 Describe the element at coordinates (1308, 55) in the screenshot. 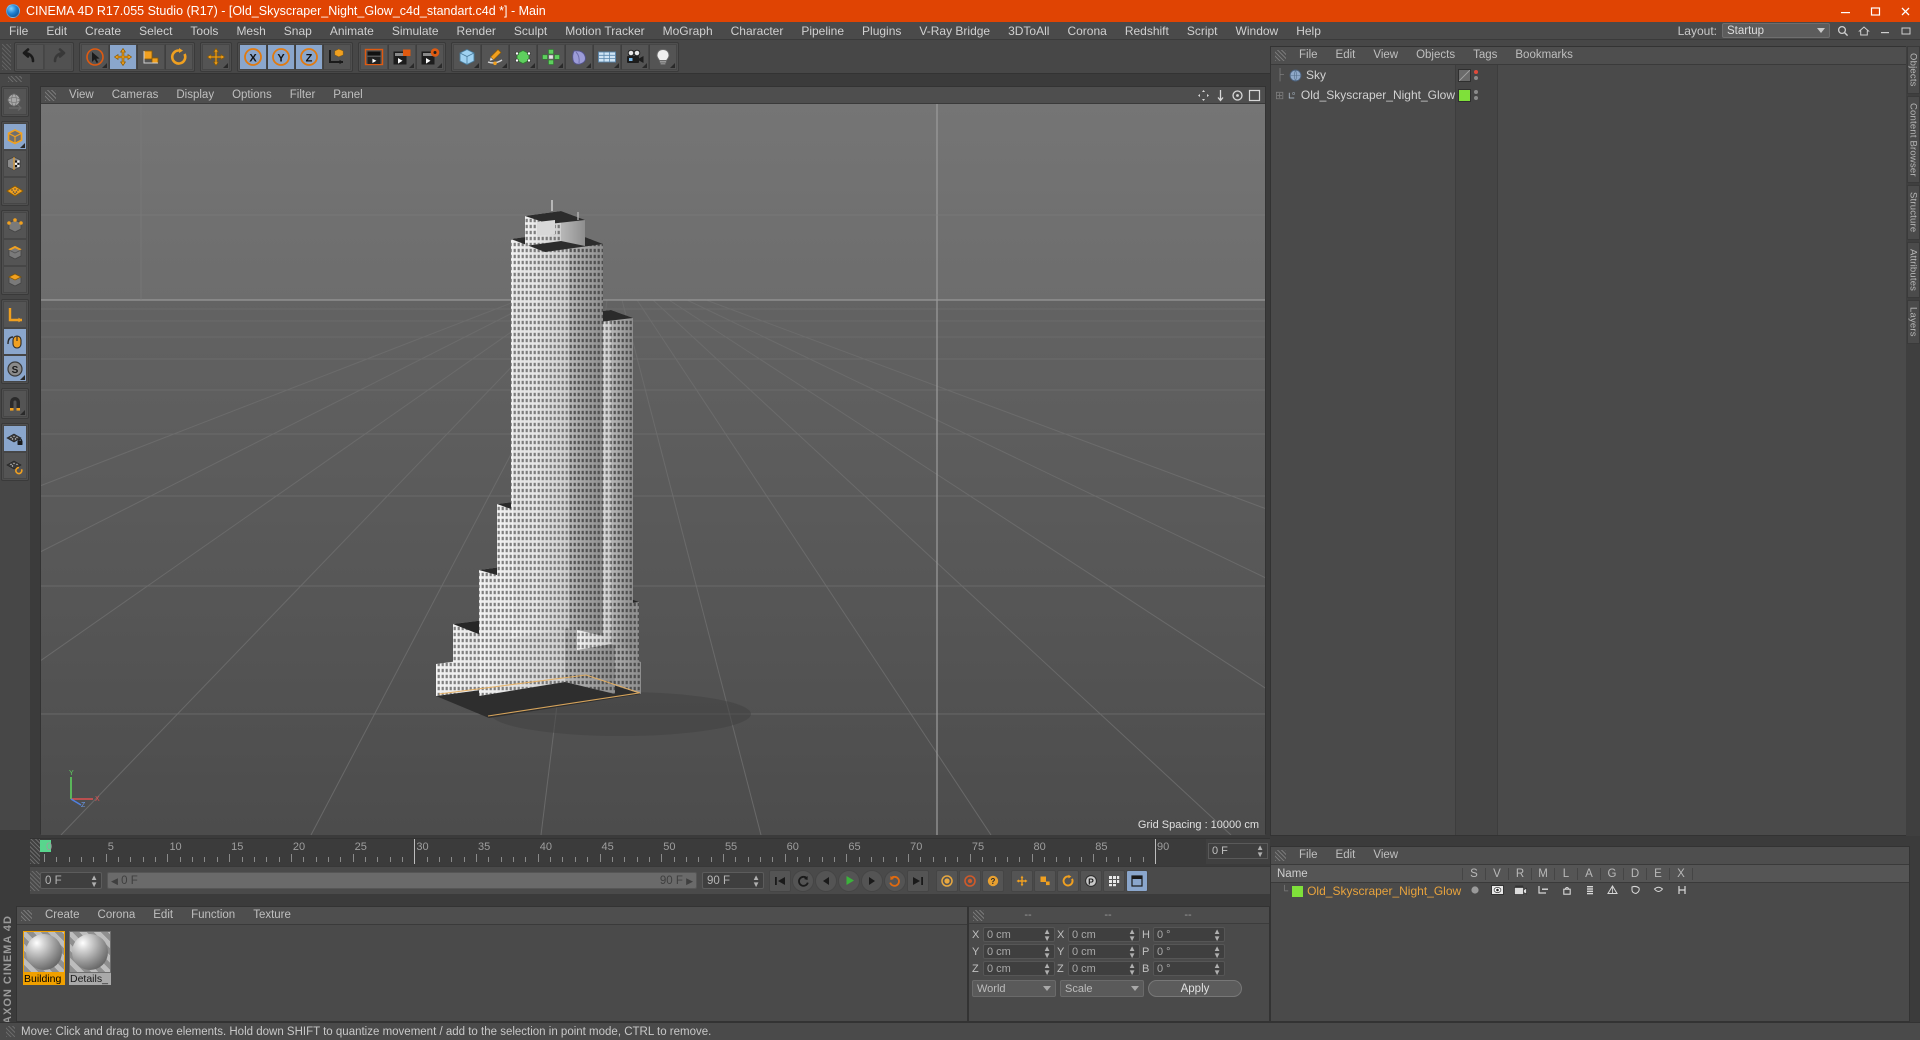

I see `object-menu-file: File` at that location.